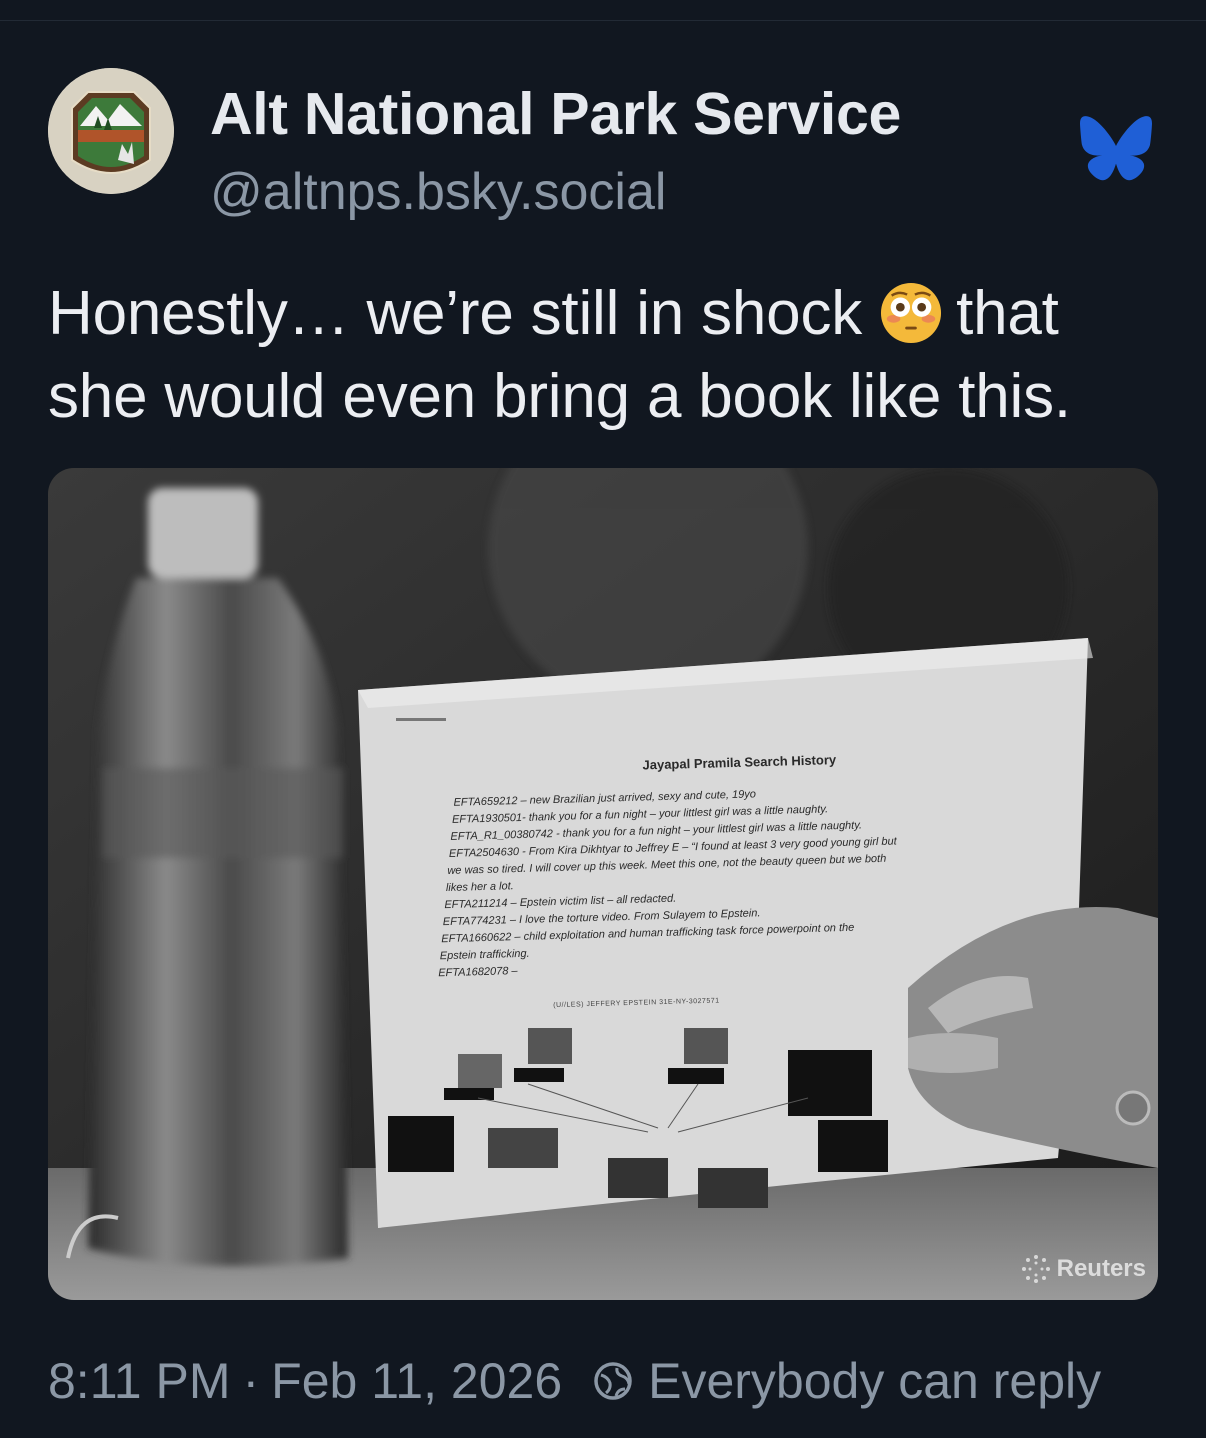  What do you see at coordinates (555, 114) in the screenshot?
I see `author-display-name: Alt National Park Service` at bounding box center [555, 114].